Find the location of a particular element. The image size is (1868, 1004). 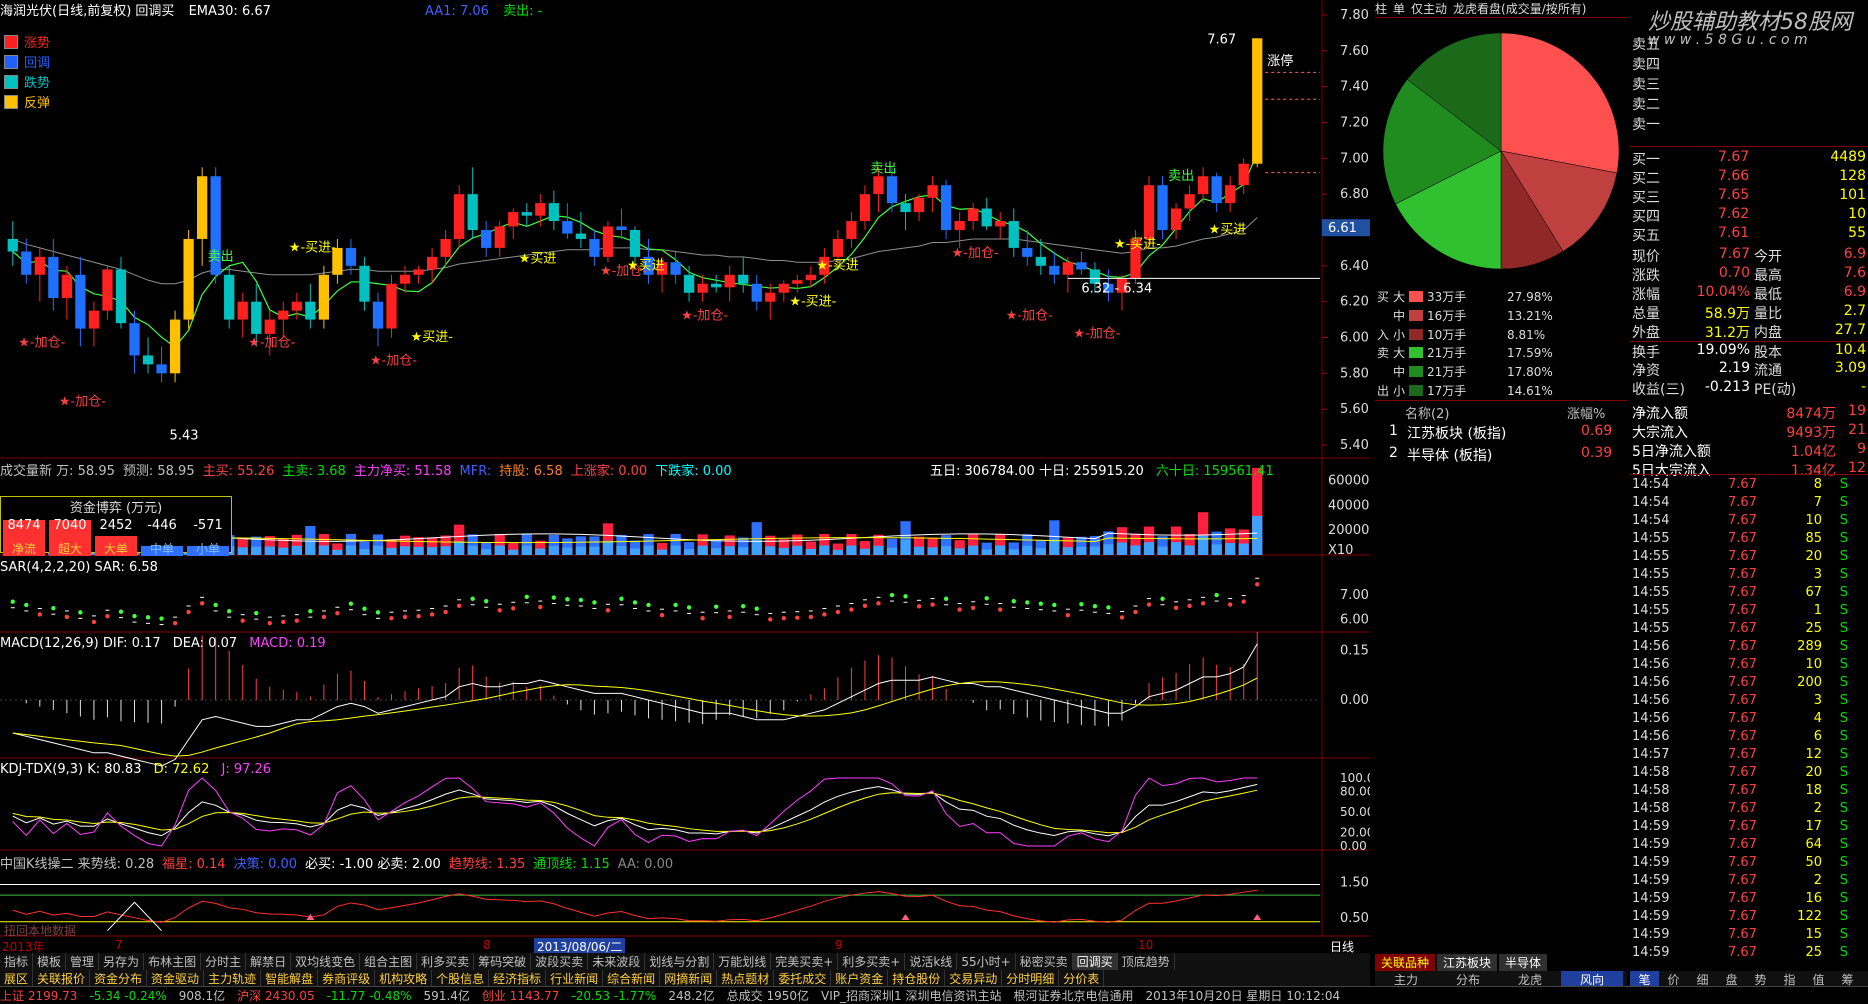

toolbar-button: 行业新闻 is located at coordinates (575, 978).